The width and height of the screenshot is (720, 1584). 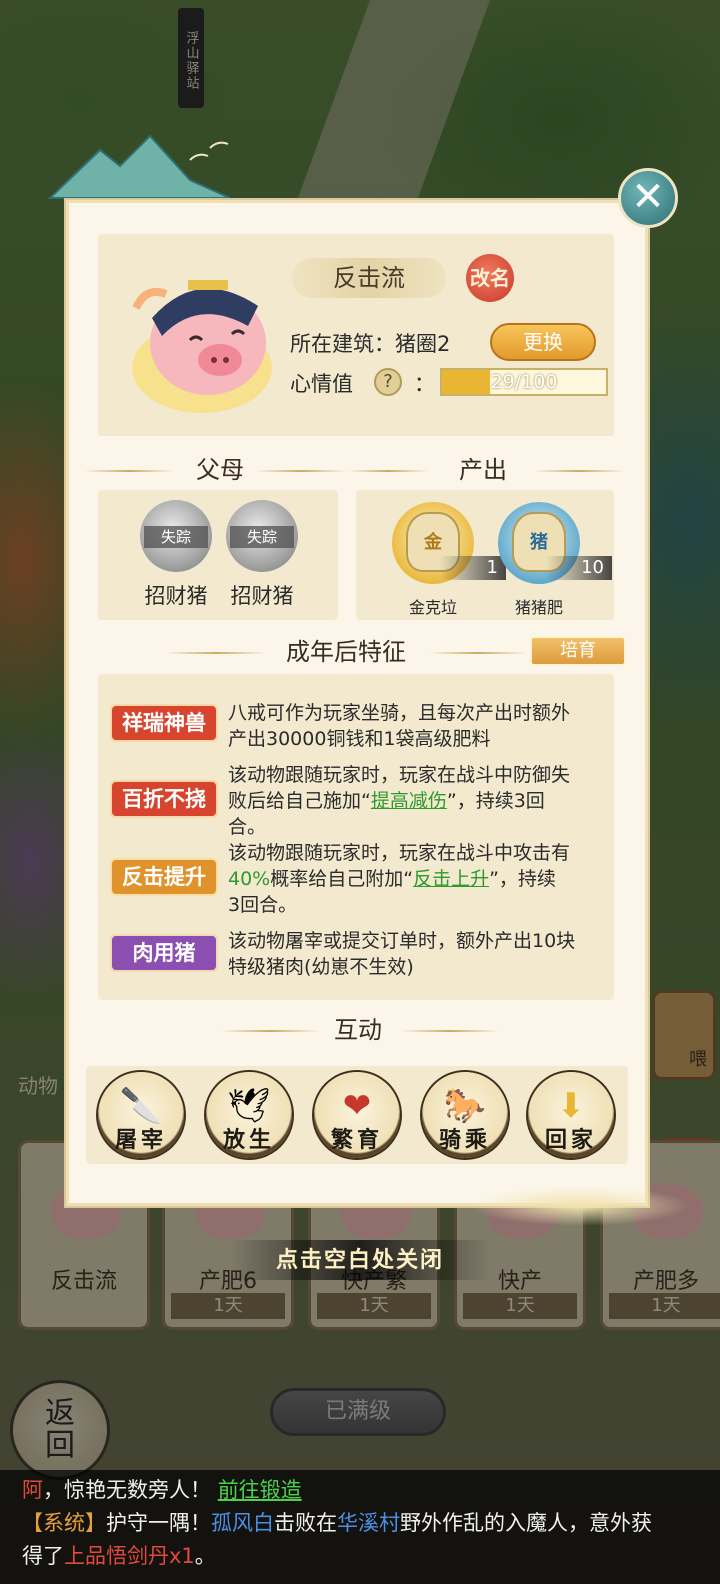 I want to click on swap-building-button: 更换, so click(x=543, y=342).